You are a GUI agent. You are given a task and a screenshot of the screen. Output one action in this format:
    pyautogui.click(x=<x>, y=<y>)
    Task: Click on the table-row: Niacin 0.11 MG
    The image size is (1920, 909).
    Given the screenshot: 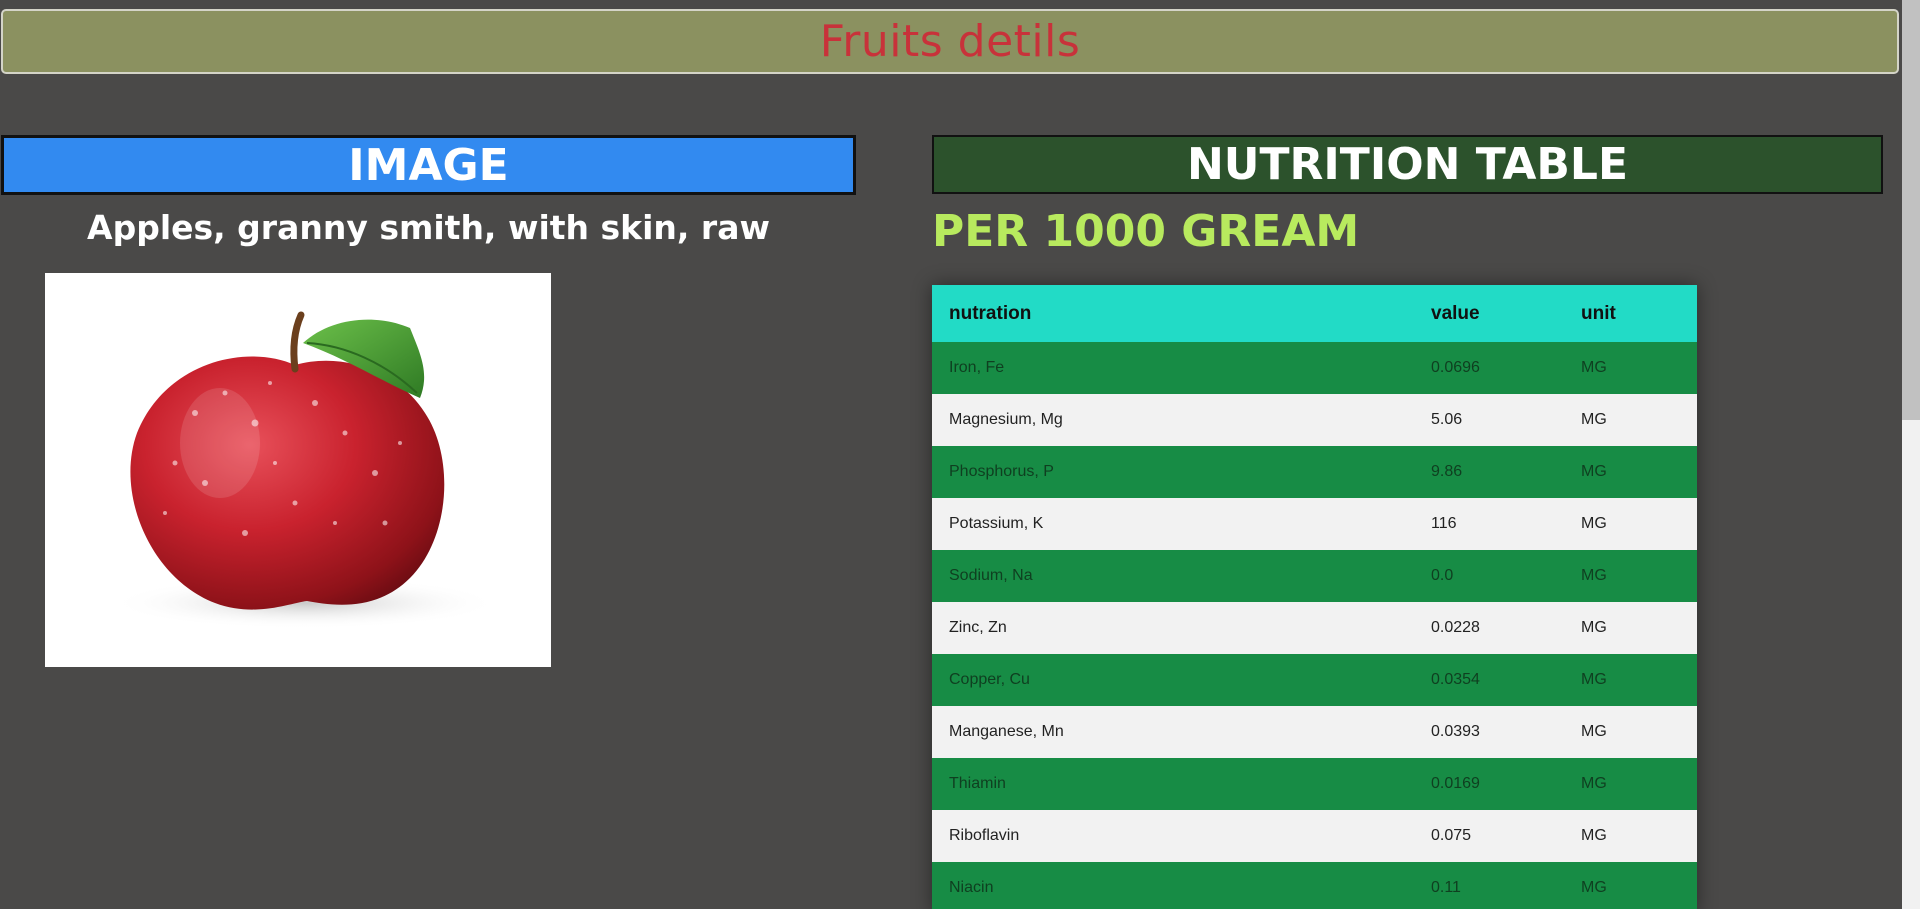 What is the action you would take?
    pyautogui.click(x=1314, y=885)
    